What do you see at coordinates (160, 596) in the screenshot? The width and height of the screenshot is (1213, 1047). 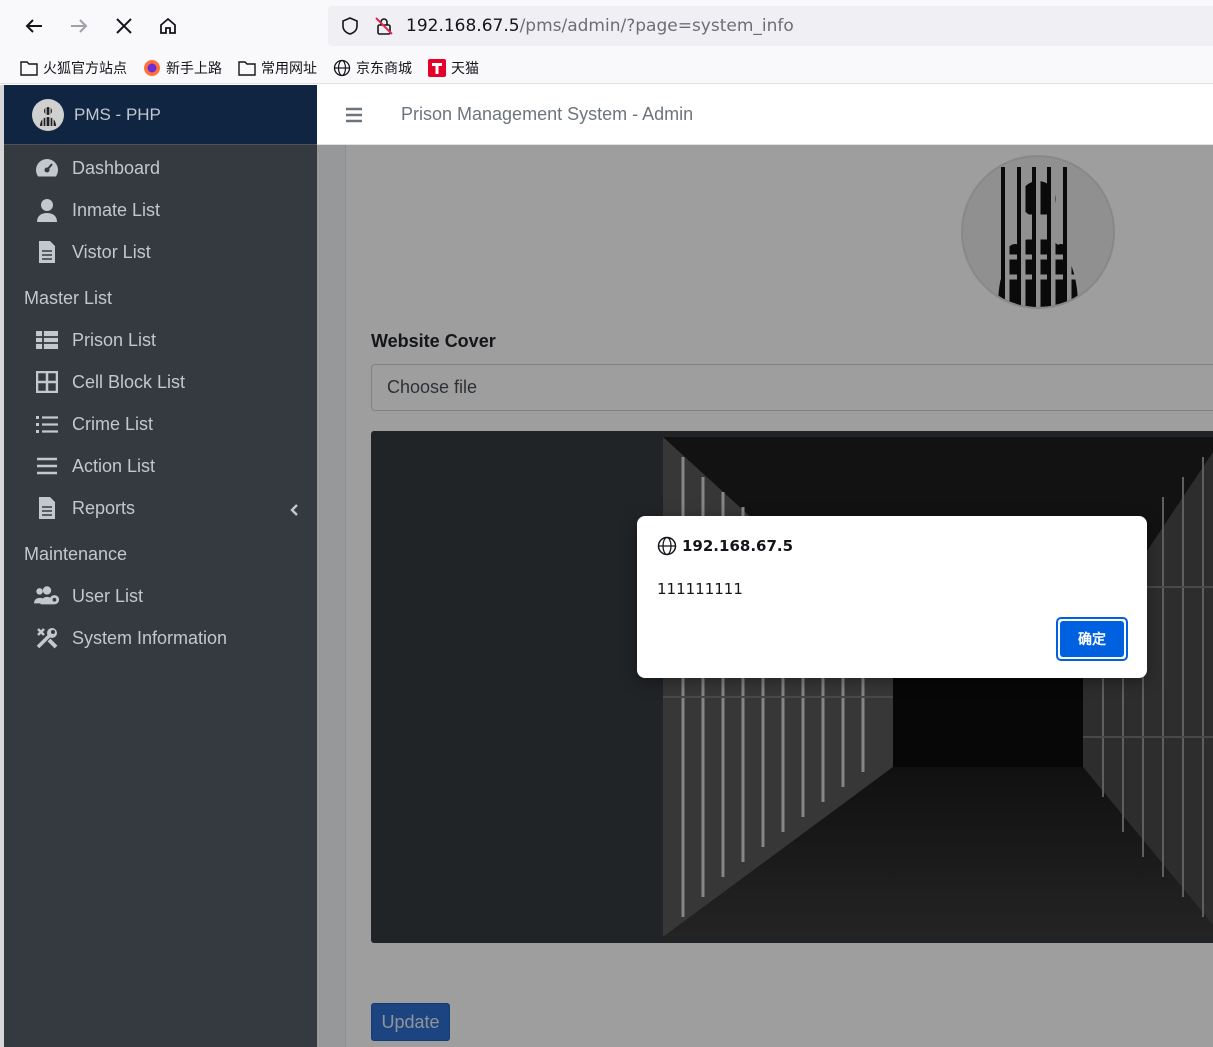 I see `sidebar-item-user-list: User List` at bounding box center [160, 596].